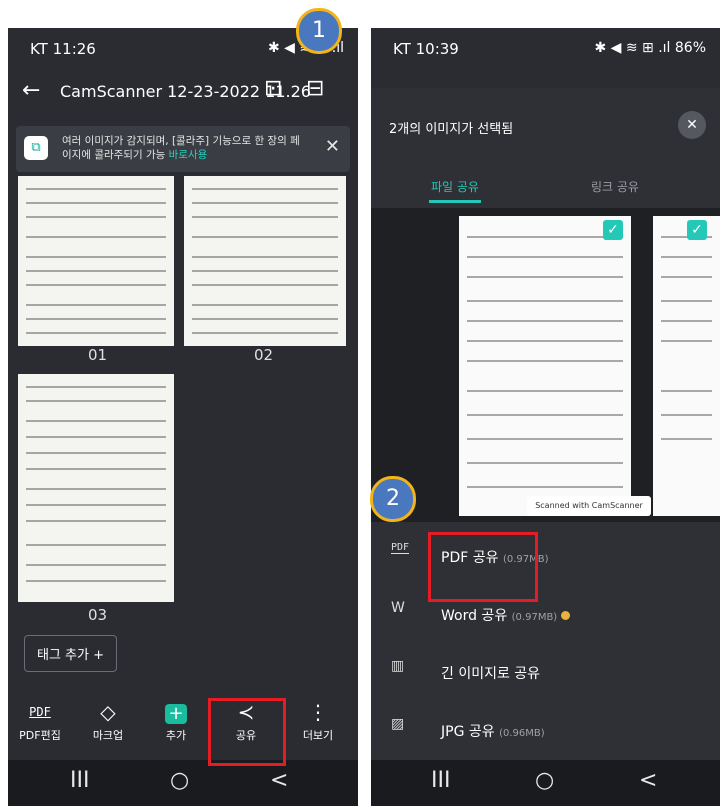 This screenshot has width=720, height=806. Describe the element at coordinates (98, 615) in the screenshot. I see `page-number: 03` at that location.